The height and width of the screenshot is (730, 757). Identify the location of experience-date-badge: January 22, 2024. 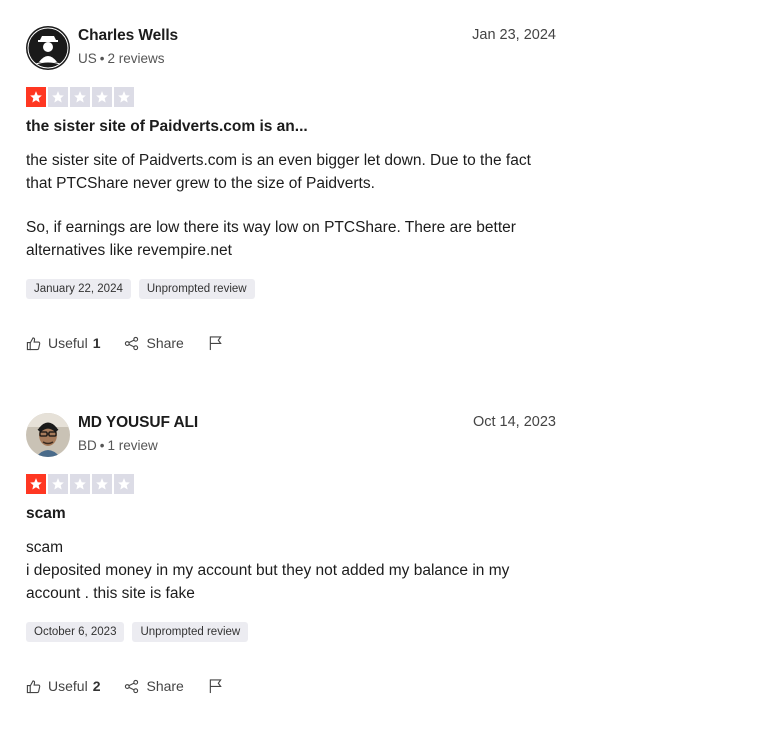
(78, 289).